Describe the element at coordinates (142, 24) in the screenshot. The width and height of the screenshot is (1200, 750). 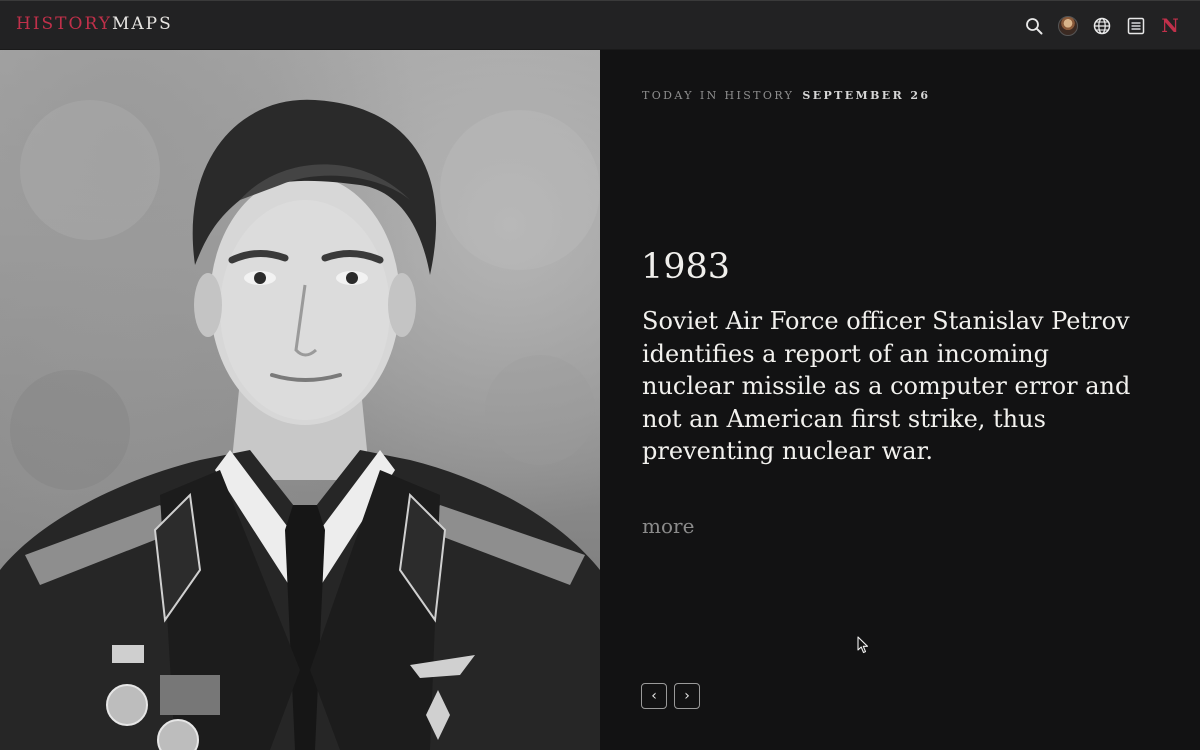
I see `logo-maps-text: MAPS` at that location.